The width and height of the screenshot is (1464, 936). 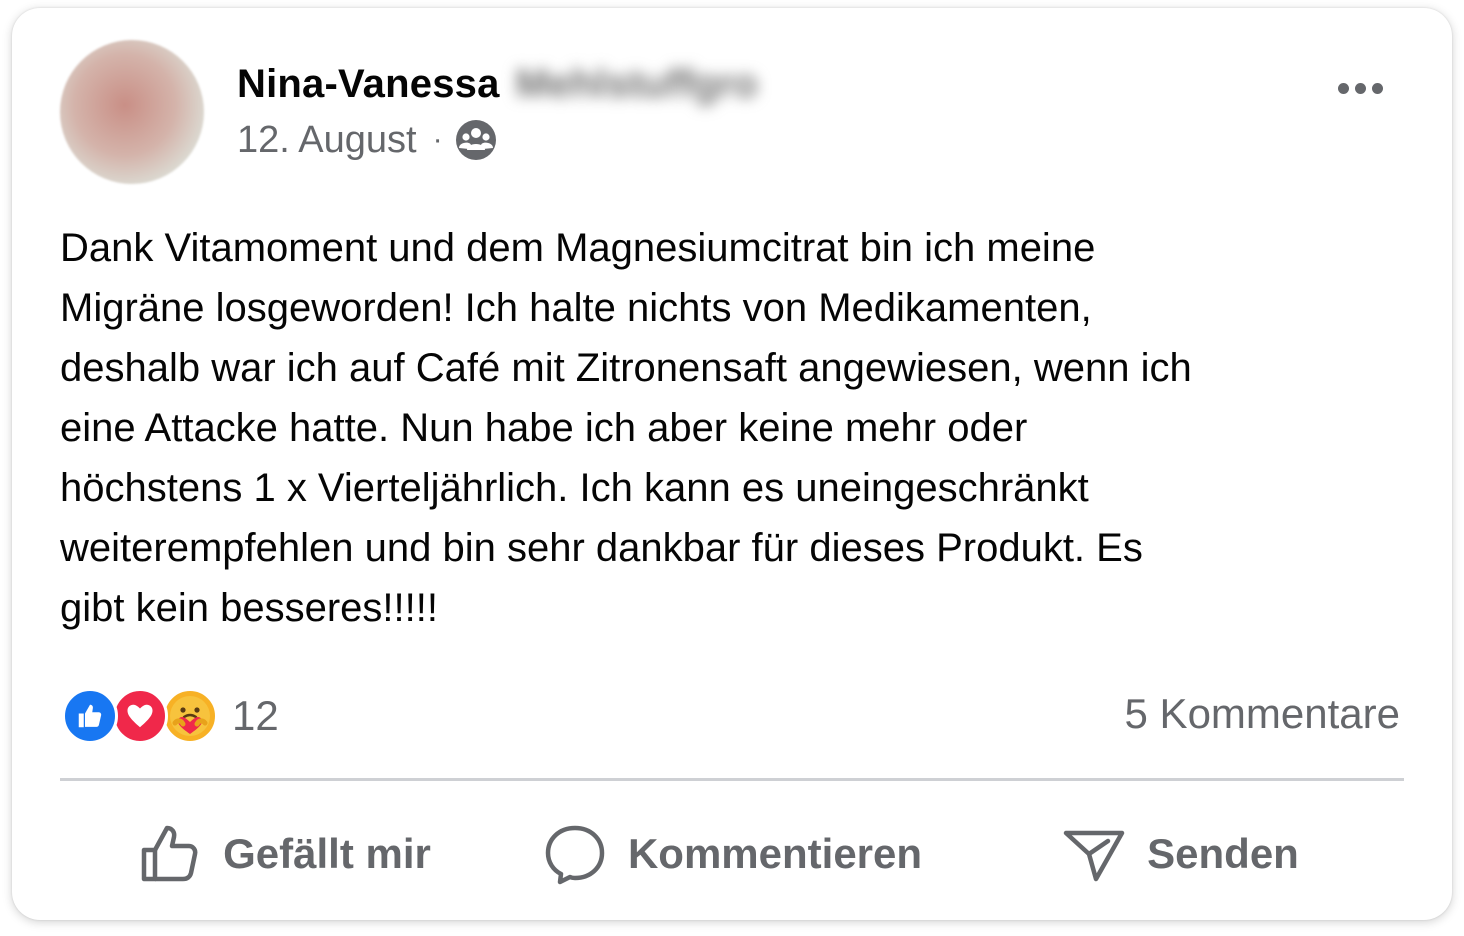 I want to click on share-button: Senden, so click(x=1180, y=854).